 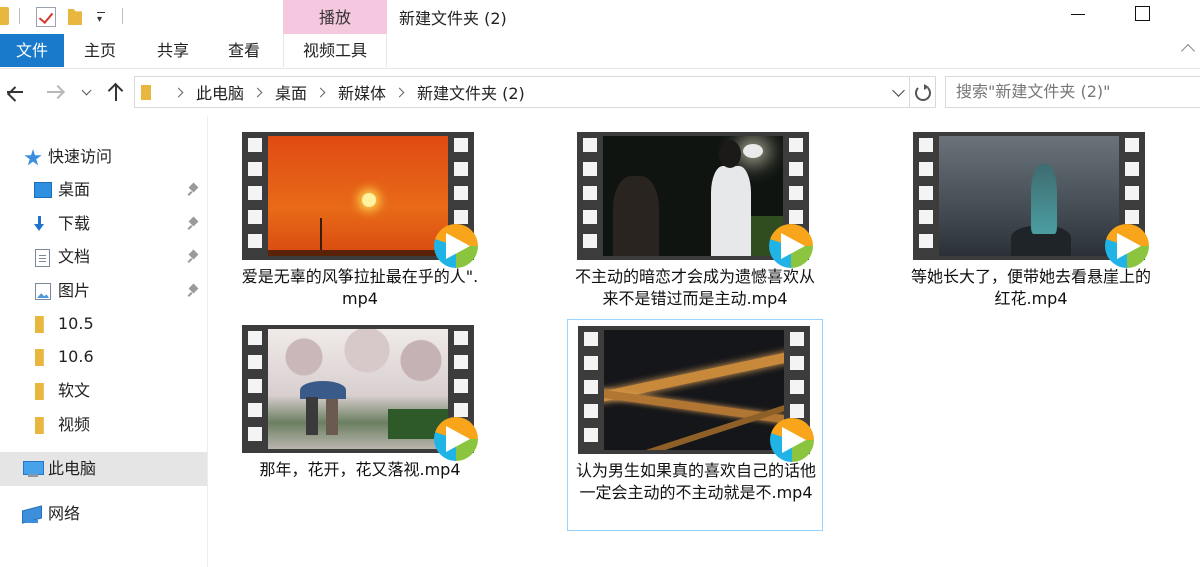 What do you see at coordinates (74, 424) in the screenshot?
I see `sidebar-item-label: 视频` at bounding box center [74, 424].